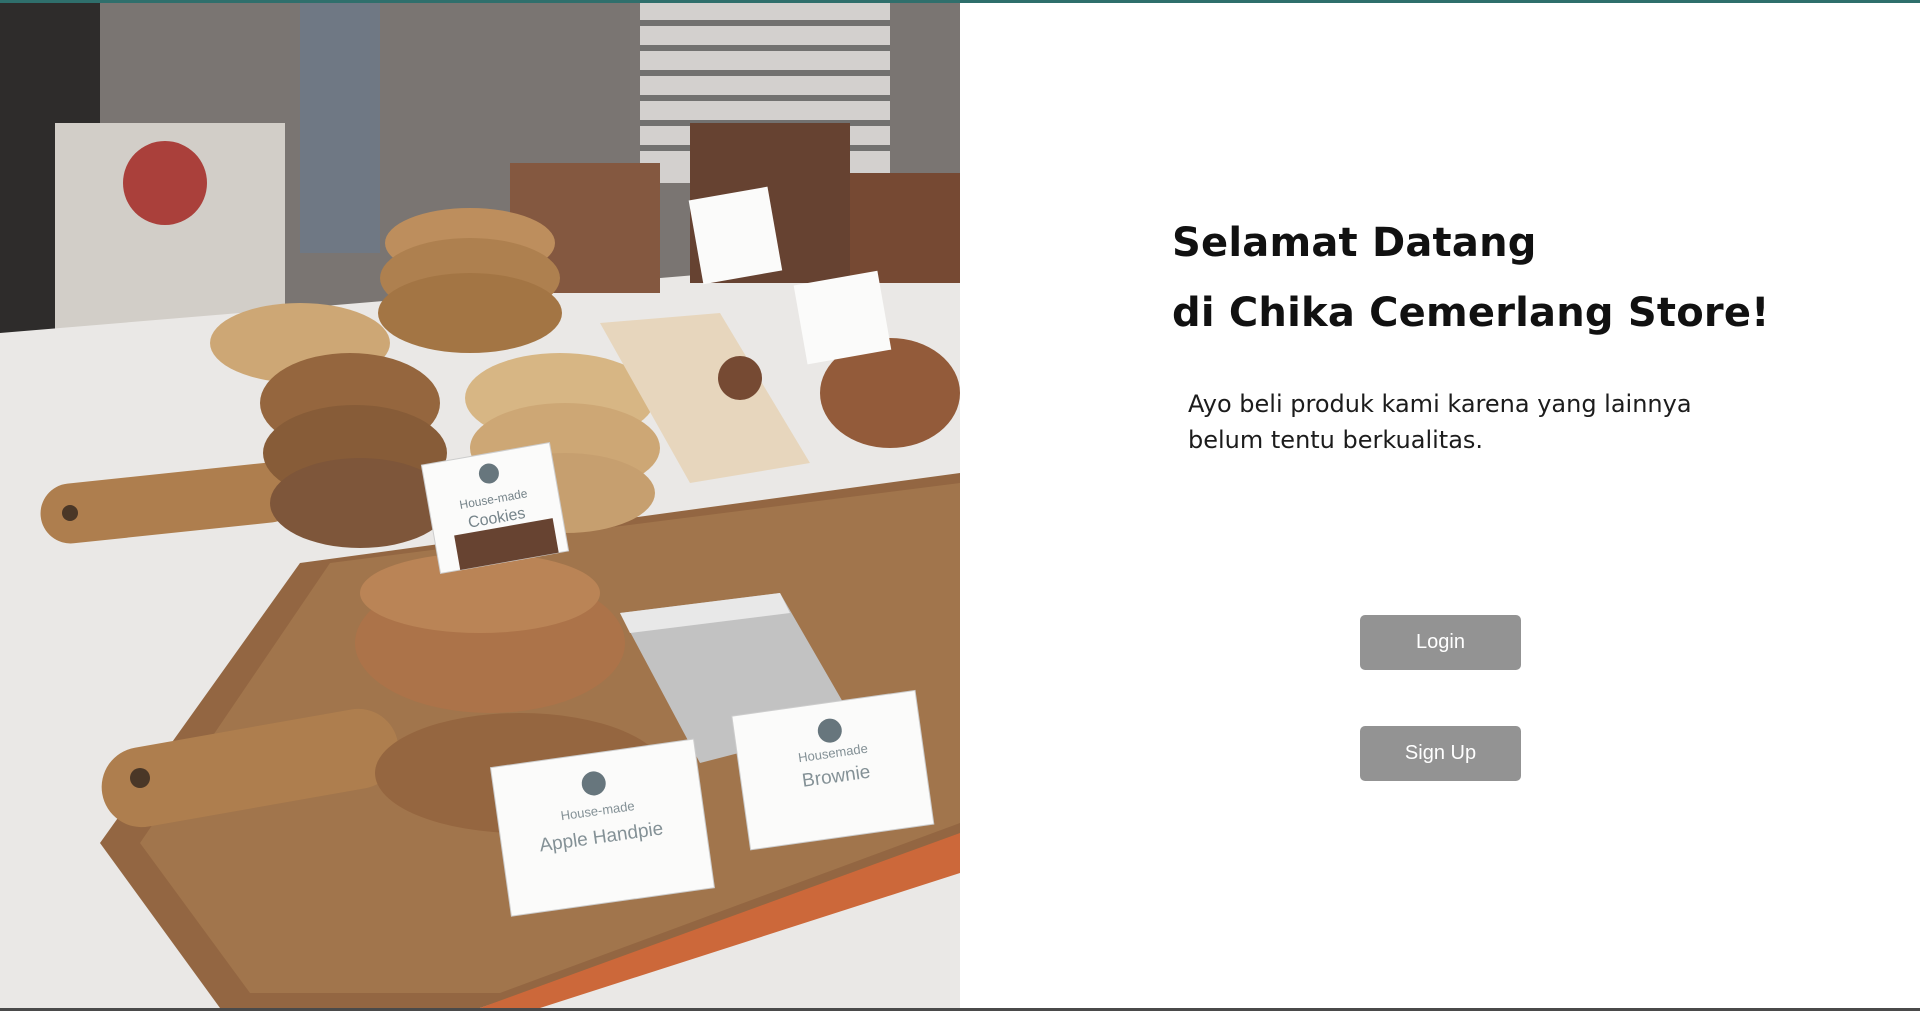 This screenshot has height=1011, width=1920. I want to click on login-button: Login, so click(1440, 642).